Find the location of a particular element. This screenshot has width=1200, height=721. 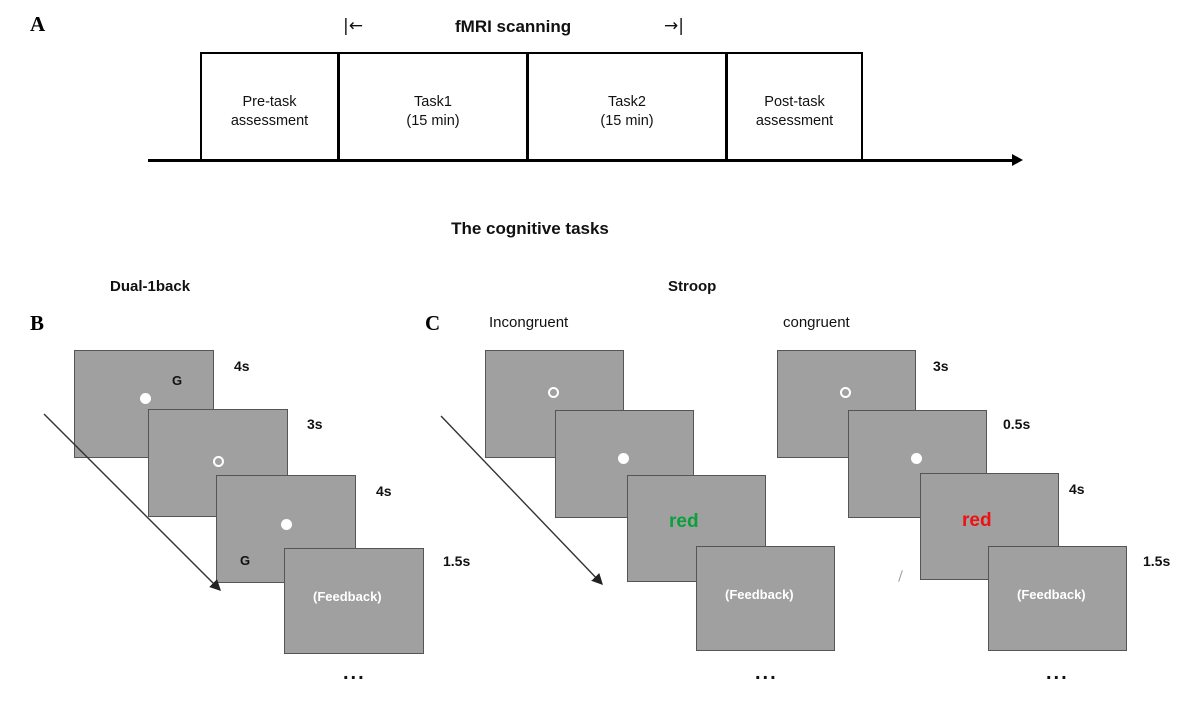

stroop-duration-cue: 0.5s is located at coordinates (1017, 424).